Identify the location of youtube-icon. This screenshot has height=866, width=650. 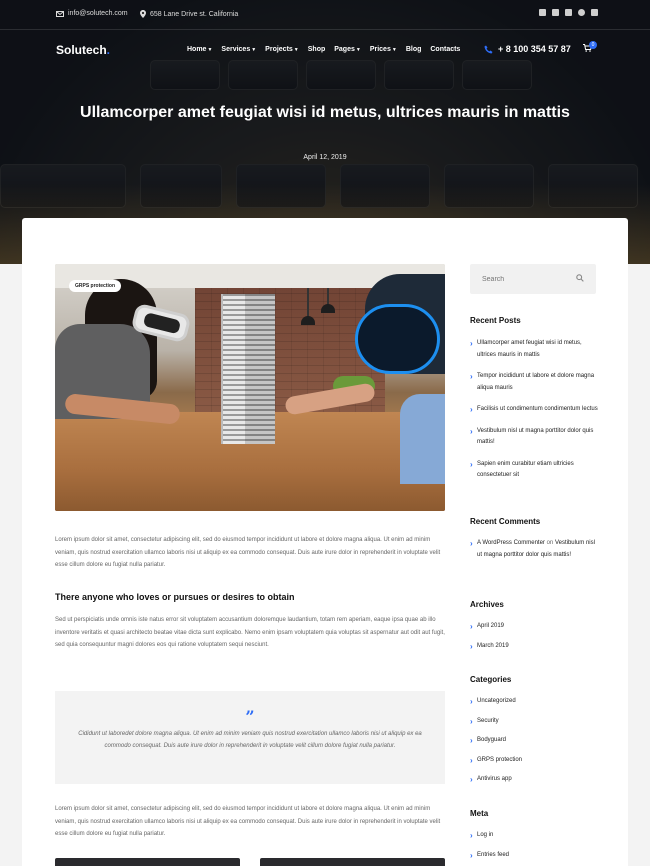
(568, 12).